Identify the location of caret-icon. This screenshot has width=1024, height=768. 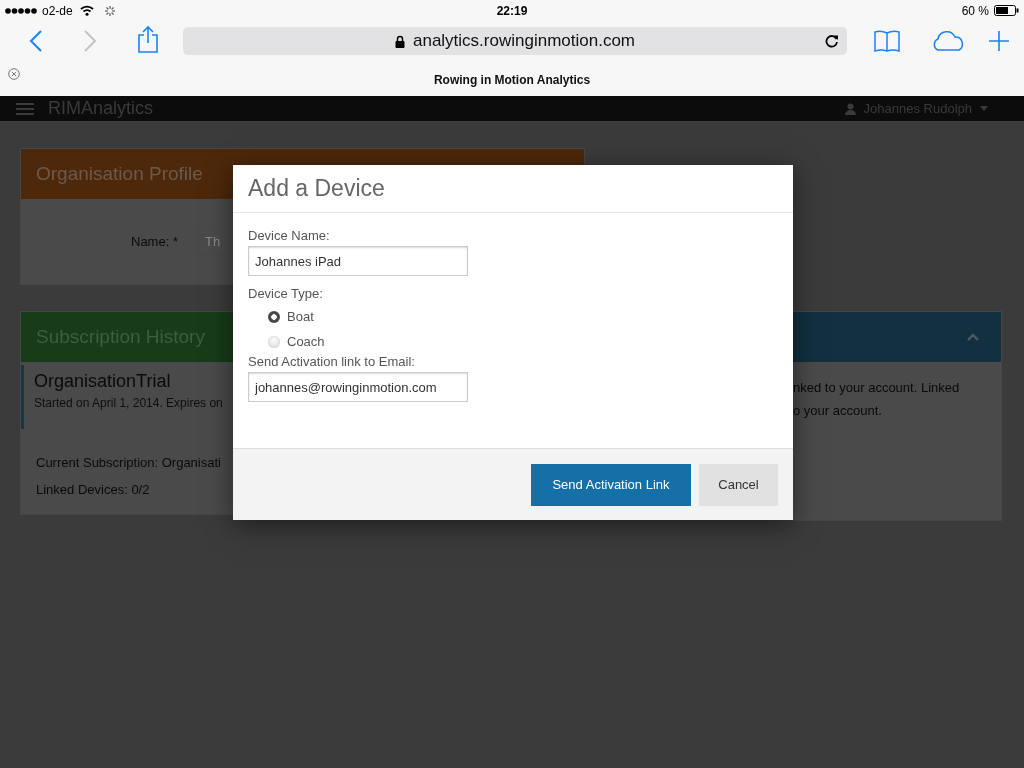
(984, 108).